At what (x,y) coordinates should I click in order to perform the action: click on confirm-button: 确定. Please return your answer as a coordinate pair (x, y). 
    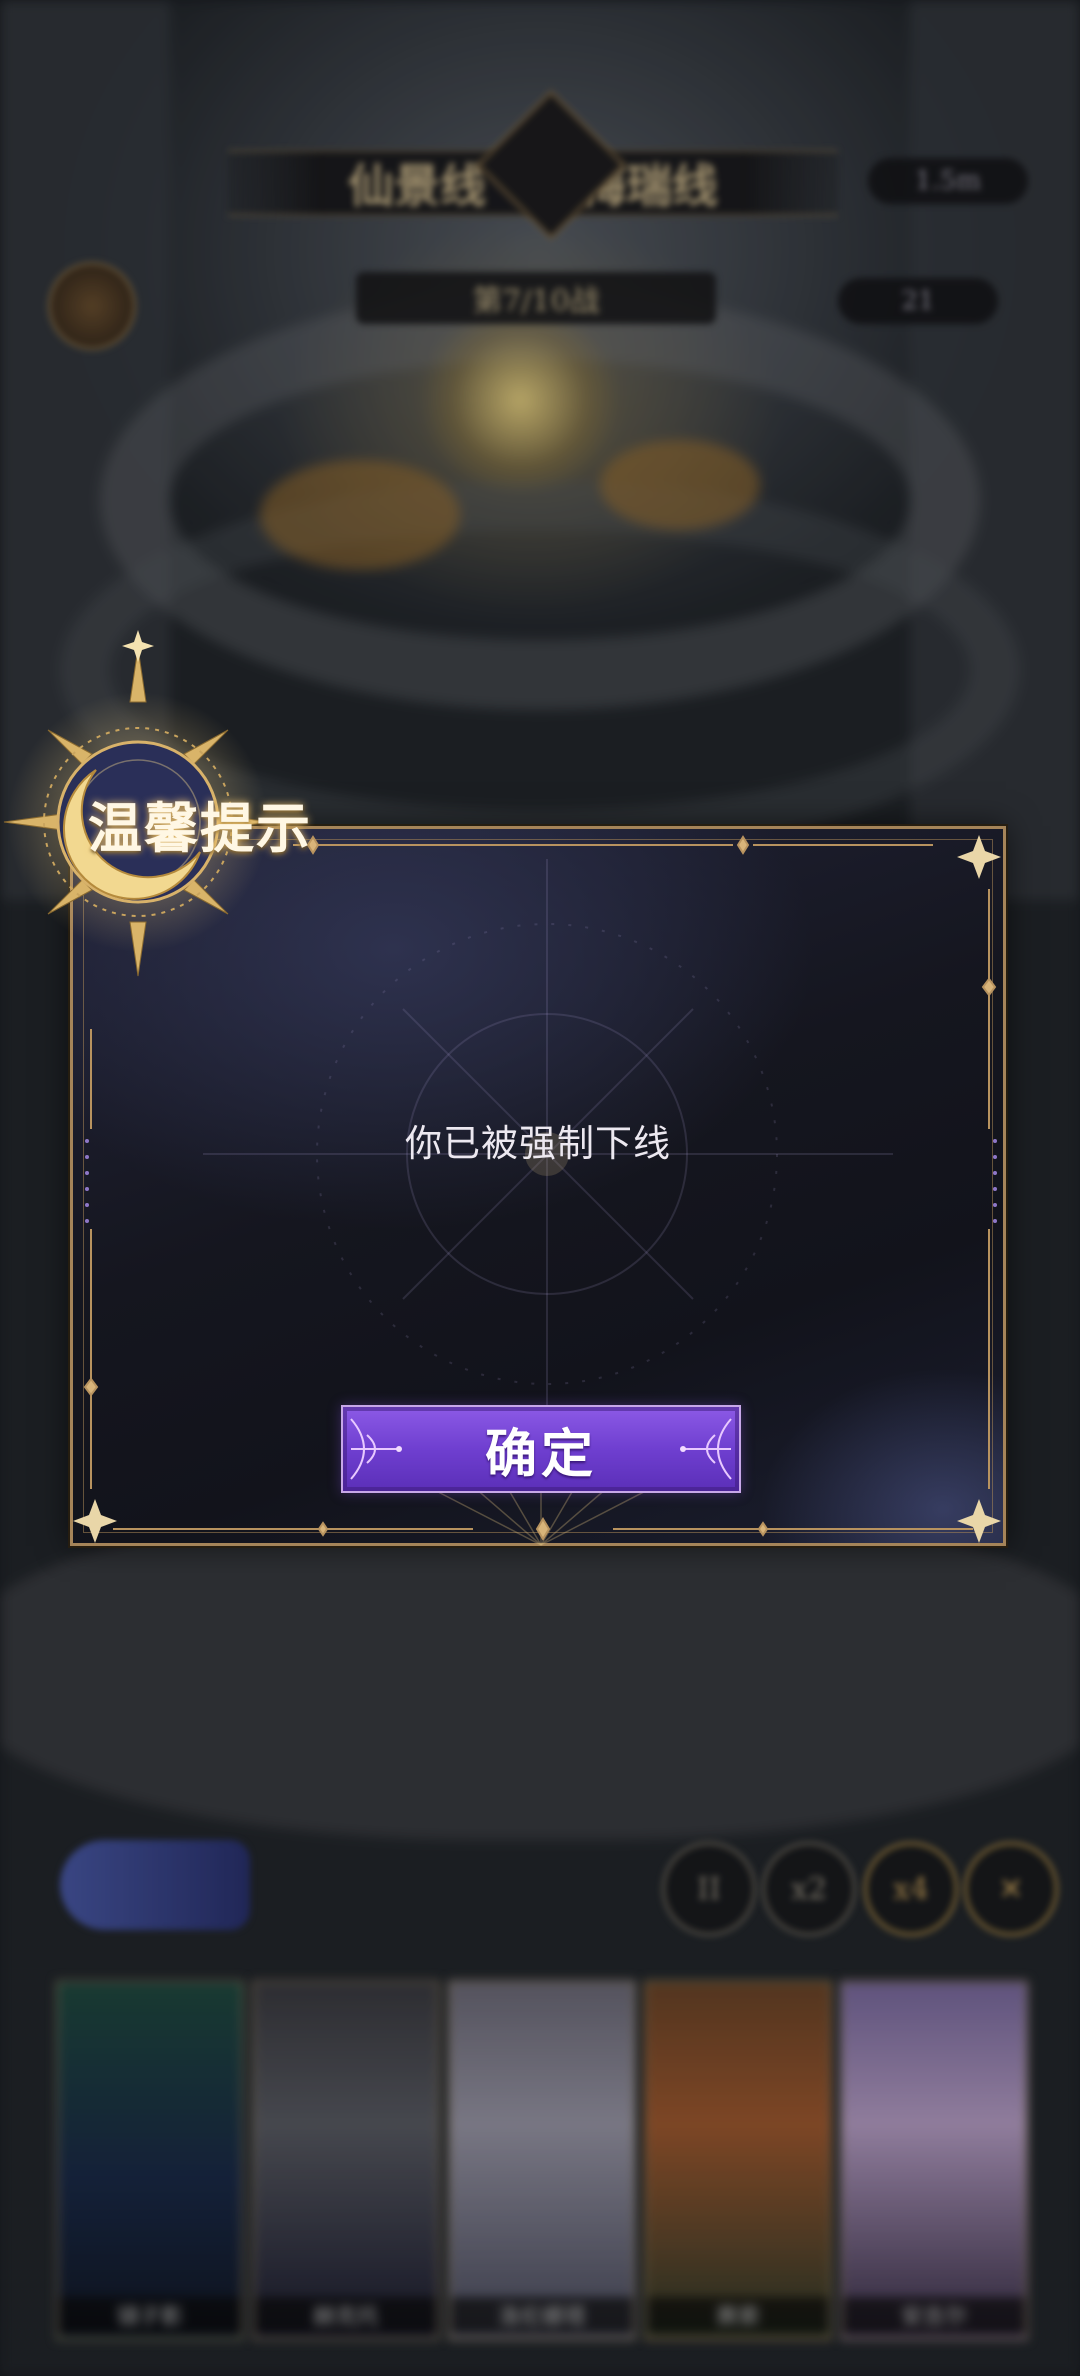
    Looking at the image, I should click on (541, 1449).